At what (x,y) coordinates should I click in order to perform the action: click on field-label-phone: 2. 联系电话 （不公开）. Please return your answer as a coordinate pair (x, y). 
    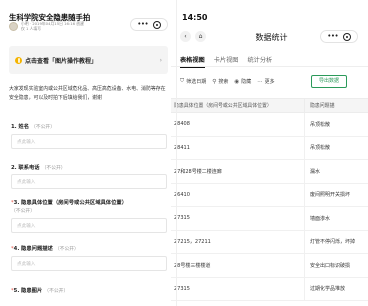
    Looking at the image, I should click on (38, 168).